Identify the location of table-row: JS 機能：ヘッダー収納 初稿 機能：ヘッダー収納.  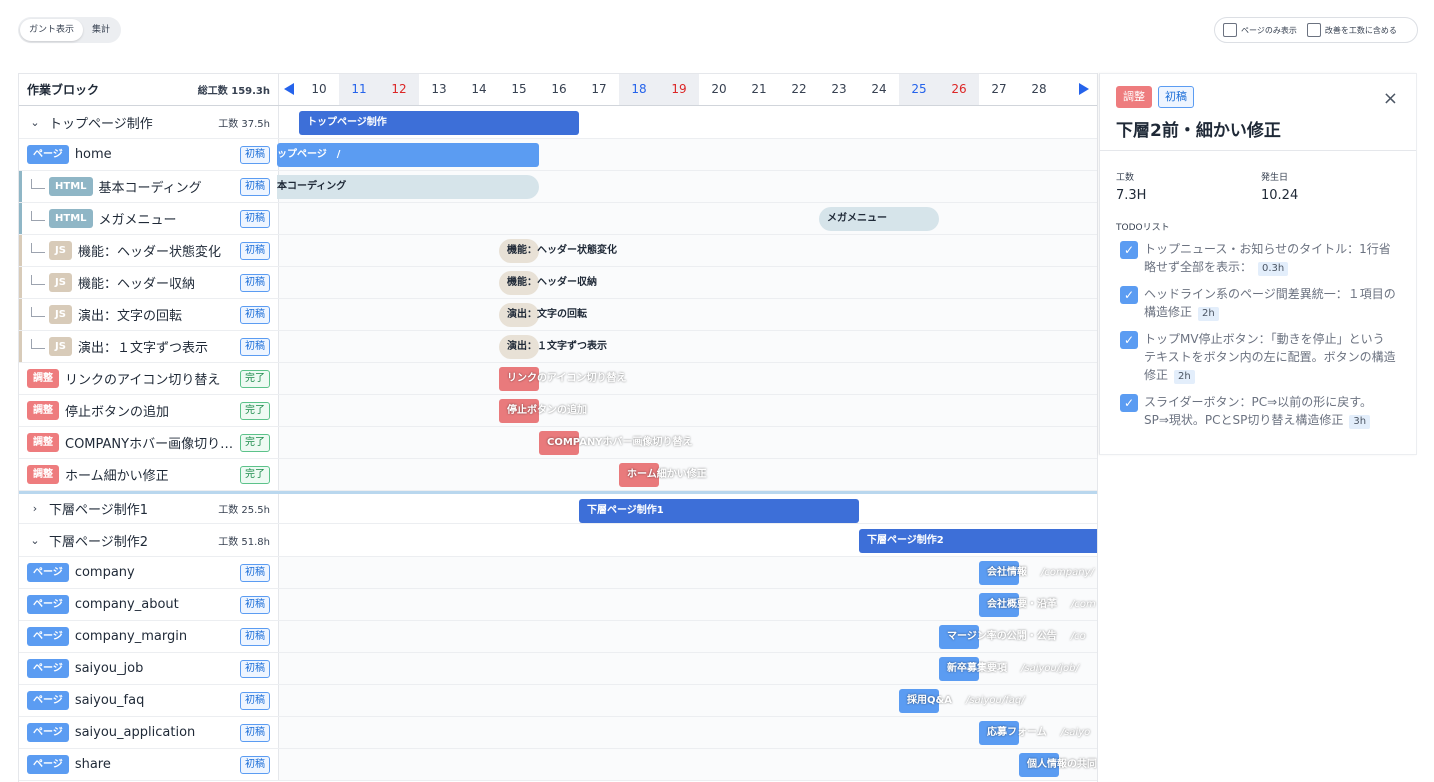
(558, 283).